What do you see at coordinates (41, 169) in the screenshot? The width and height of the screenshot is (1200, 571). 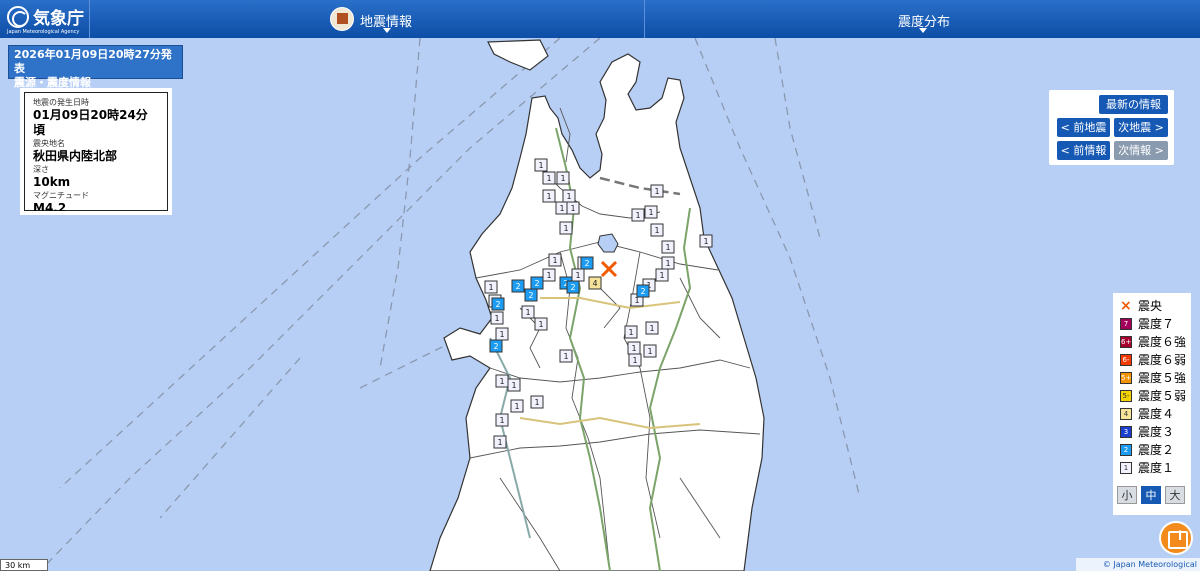 I see `depth-label: 深さ` at bounding box center [41, 169].